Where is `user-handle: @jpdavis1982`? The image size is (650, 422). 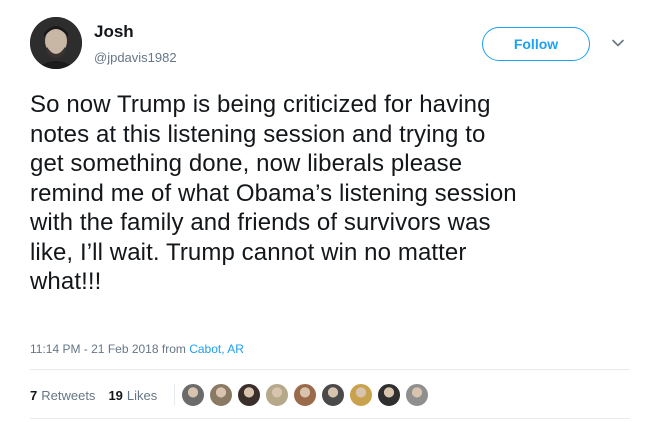 user-handle: @jpdavis1982 is located at coordinates (135, 57).